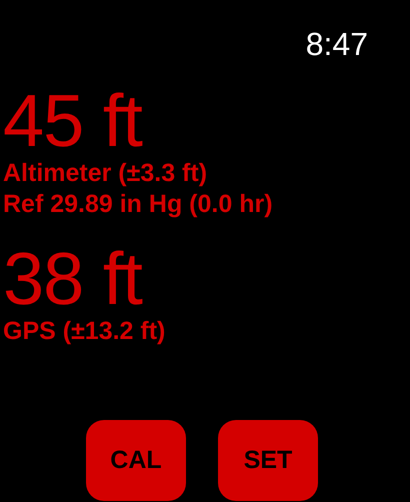 This screenshot has height=502, width=410. What do you see at coordinates (72, 279) in the screenshot?
I see `reading-value: 38 ft` at bounding box center [72, 279].